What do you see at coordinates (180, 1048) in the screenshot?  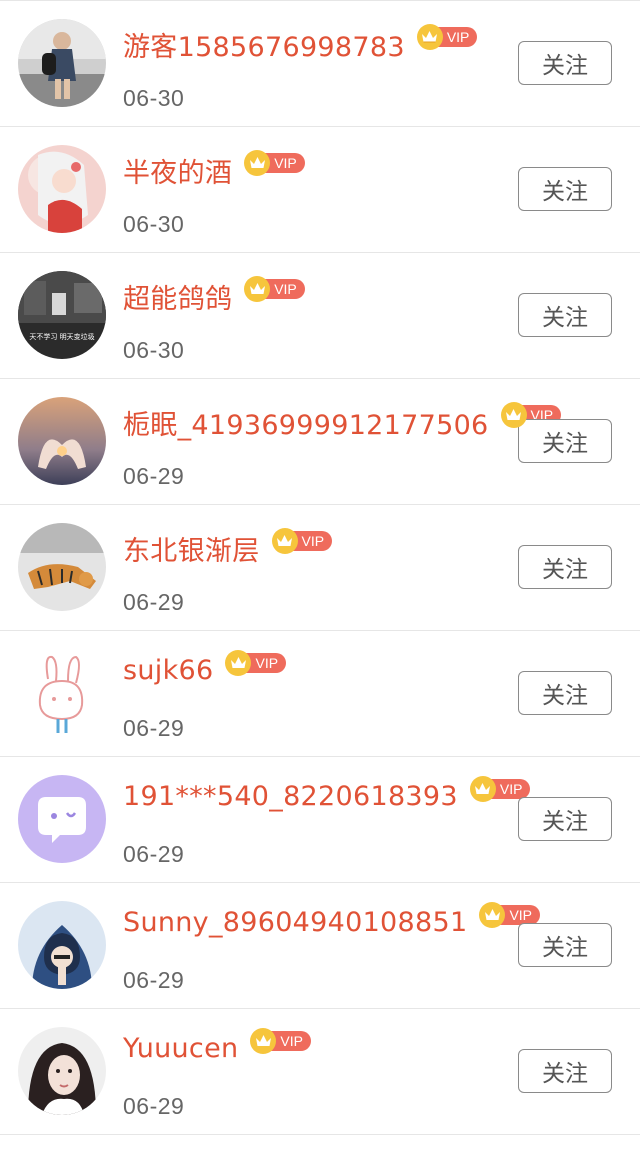 I see `user-name: Yuuucen` at bounding box center [180, 1048].